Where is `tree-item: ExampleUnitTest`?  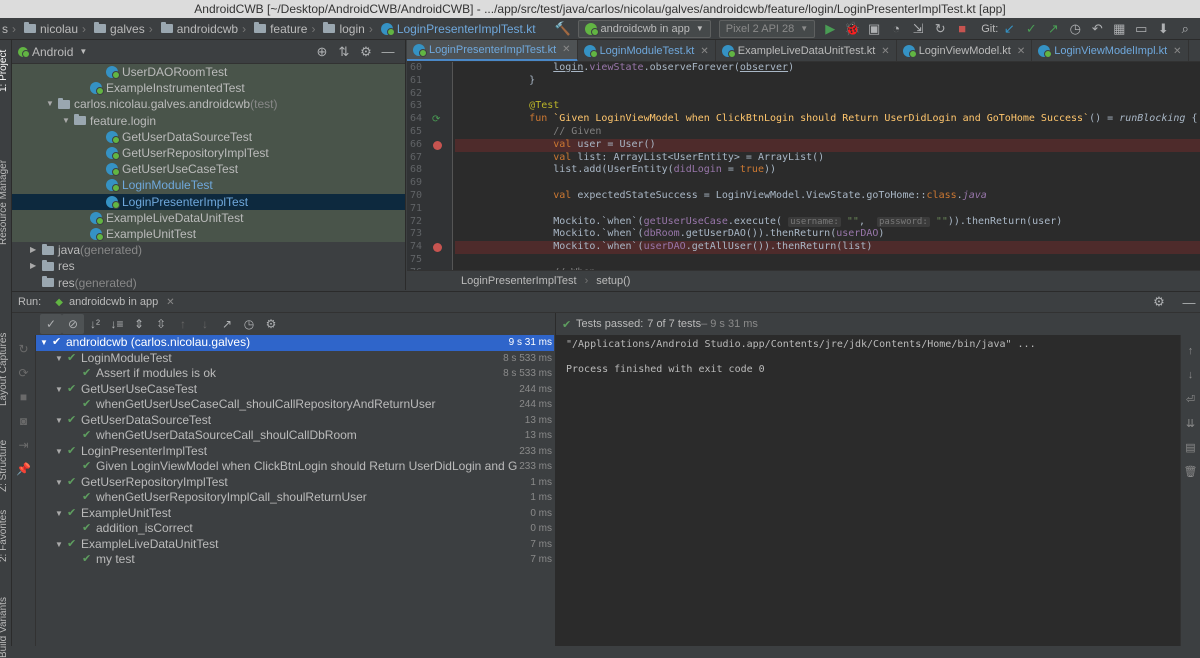 tree-item: ExampleUnitTest is located at coordinates (208, 234).